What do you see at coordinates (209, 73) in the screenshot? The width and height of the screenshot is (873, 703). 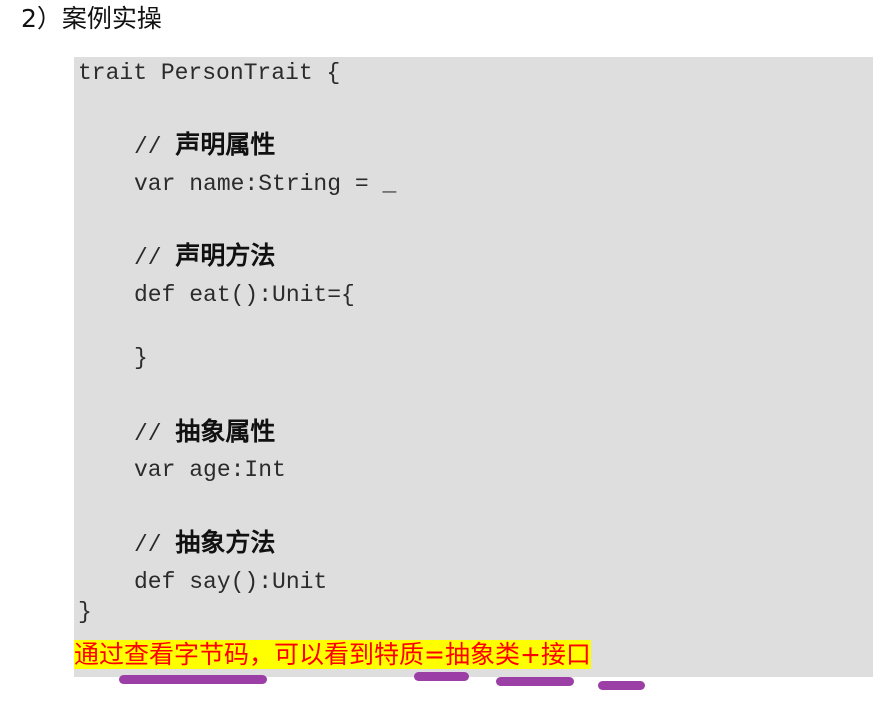 I see `code-line-trait-declaration: trait PersonTrait {` at bounding box center [209, 73].